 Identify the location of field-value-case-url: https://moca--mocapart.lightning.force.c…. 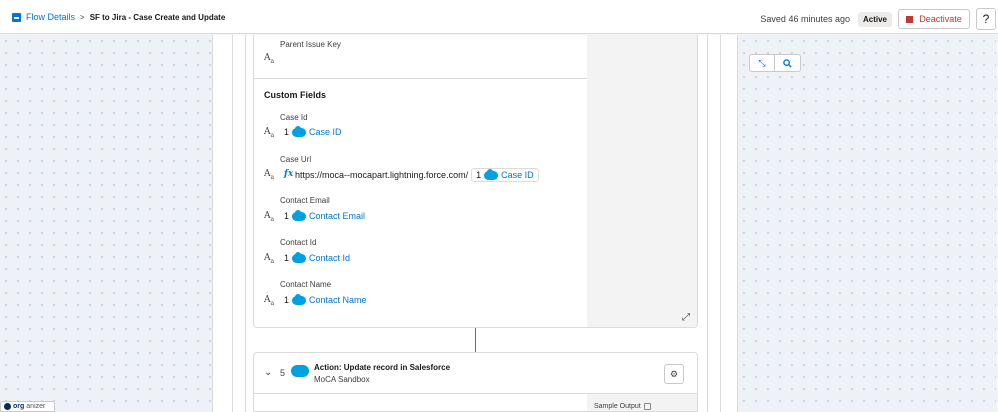
(417, 175).